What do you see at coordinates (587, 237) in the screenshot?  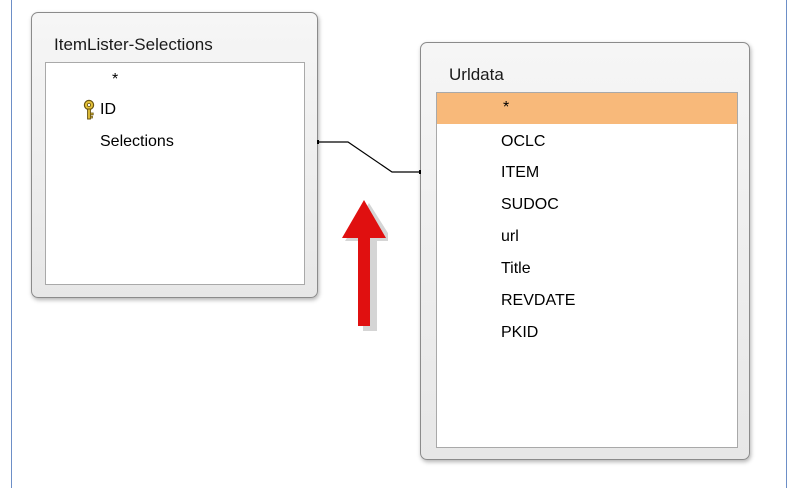 I see `field-row-url: url` at bounding box center [587, 237].